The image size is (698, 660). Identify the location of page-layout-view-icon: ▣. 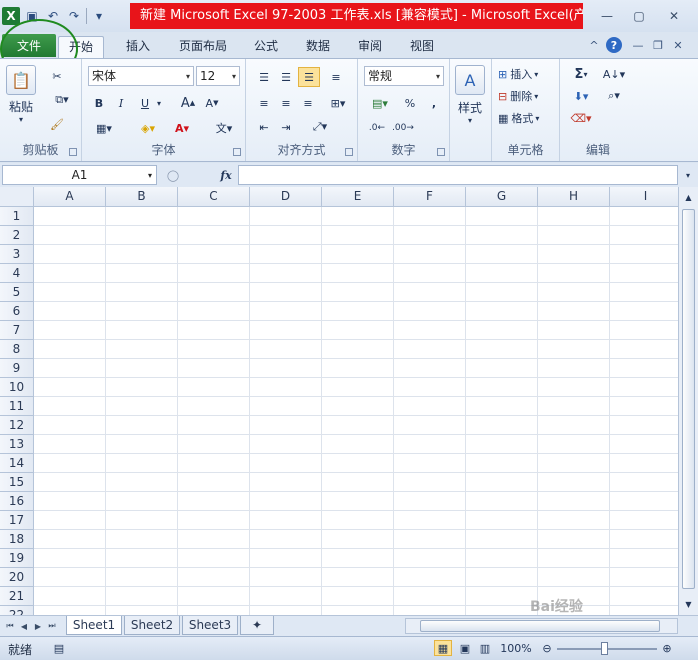
(465, 648).